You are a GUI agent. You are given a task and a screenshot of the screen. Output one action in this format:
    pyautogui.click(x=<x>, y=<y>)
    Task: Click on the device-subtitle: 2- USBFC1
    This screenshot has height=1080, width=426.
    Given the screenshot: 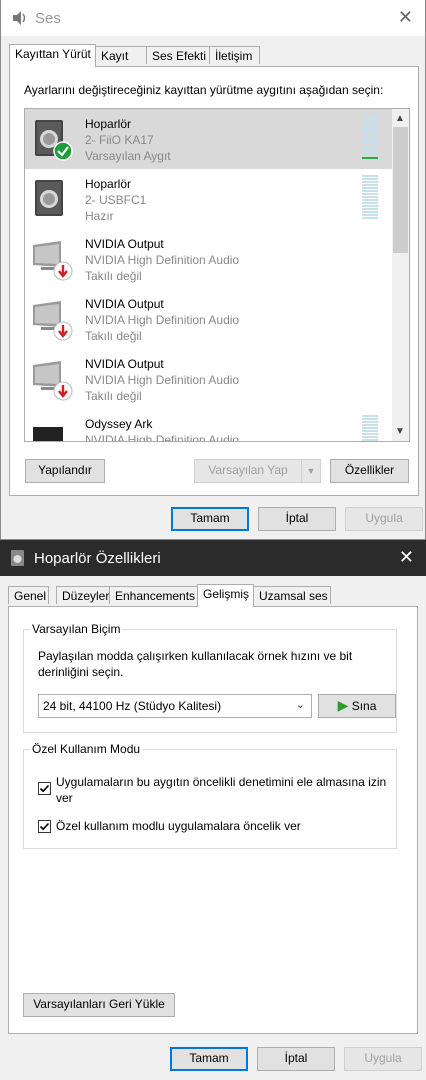 What is the action you would take?
    pyautogui.click(x=116, y=200)
    